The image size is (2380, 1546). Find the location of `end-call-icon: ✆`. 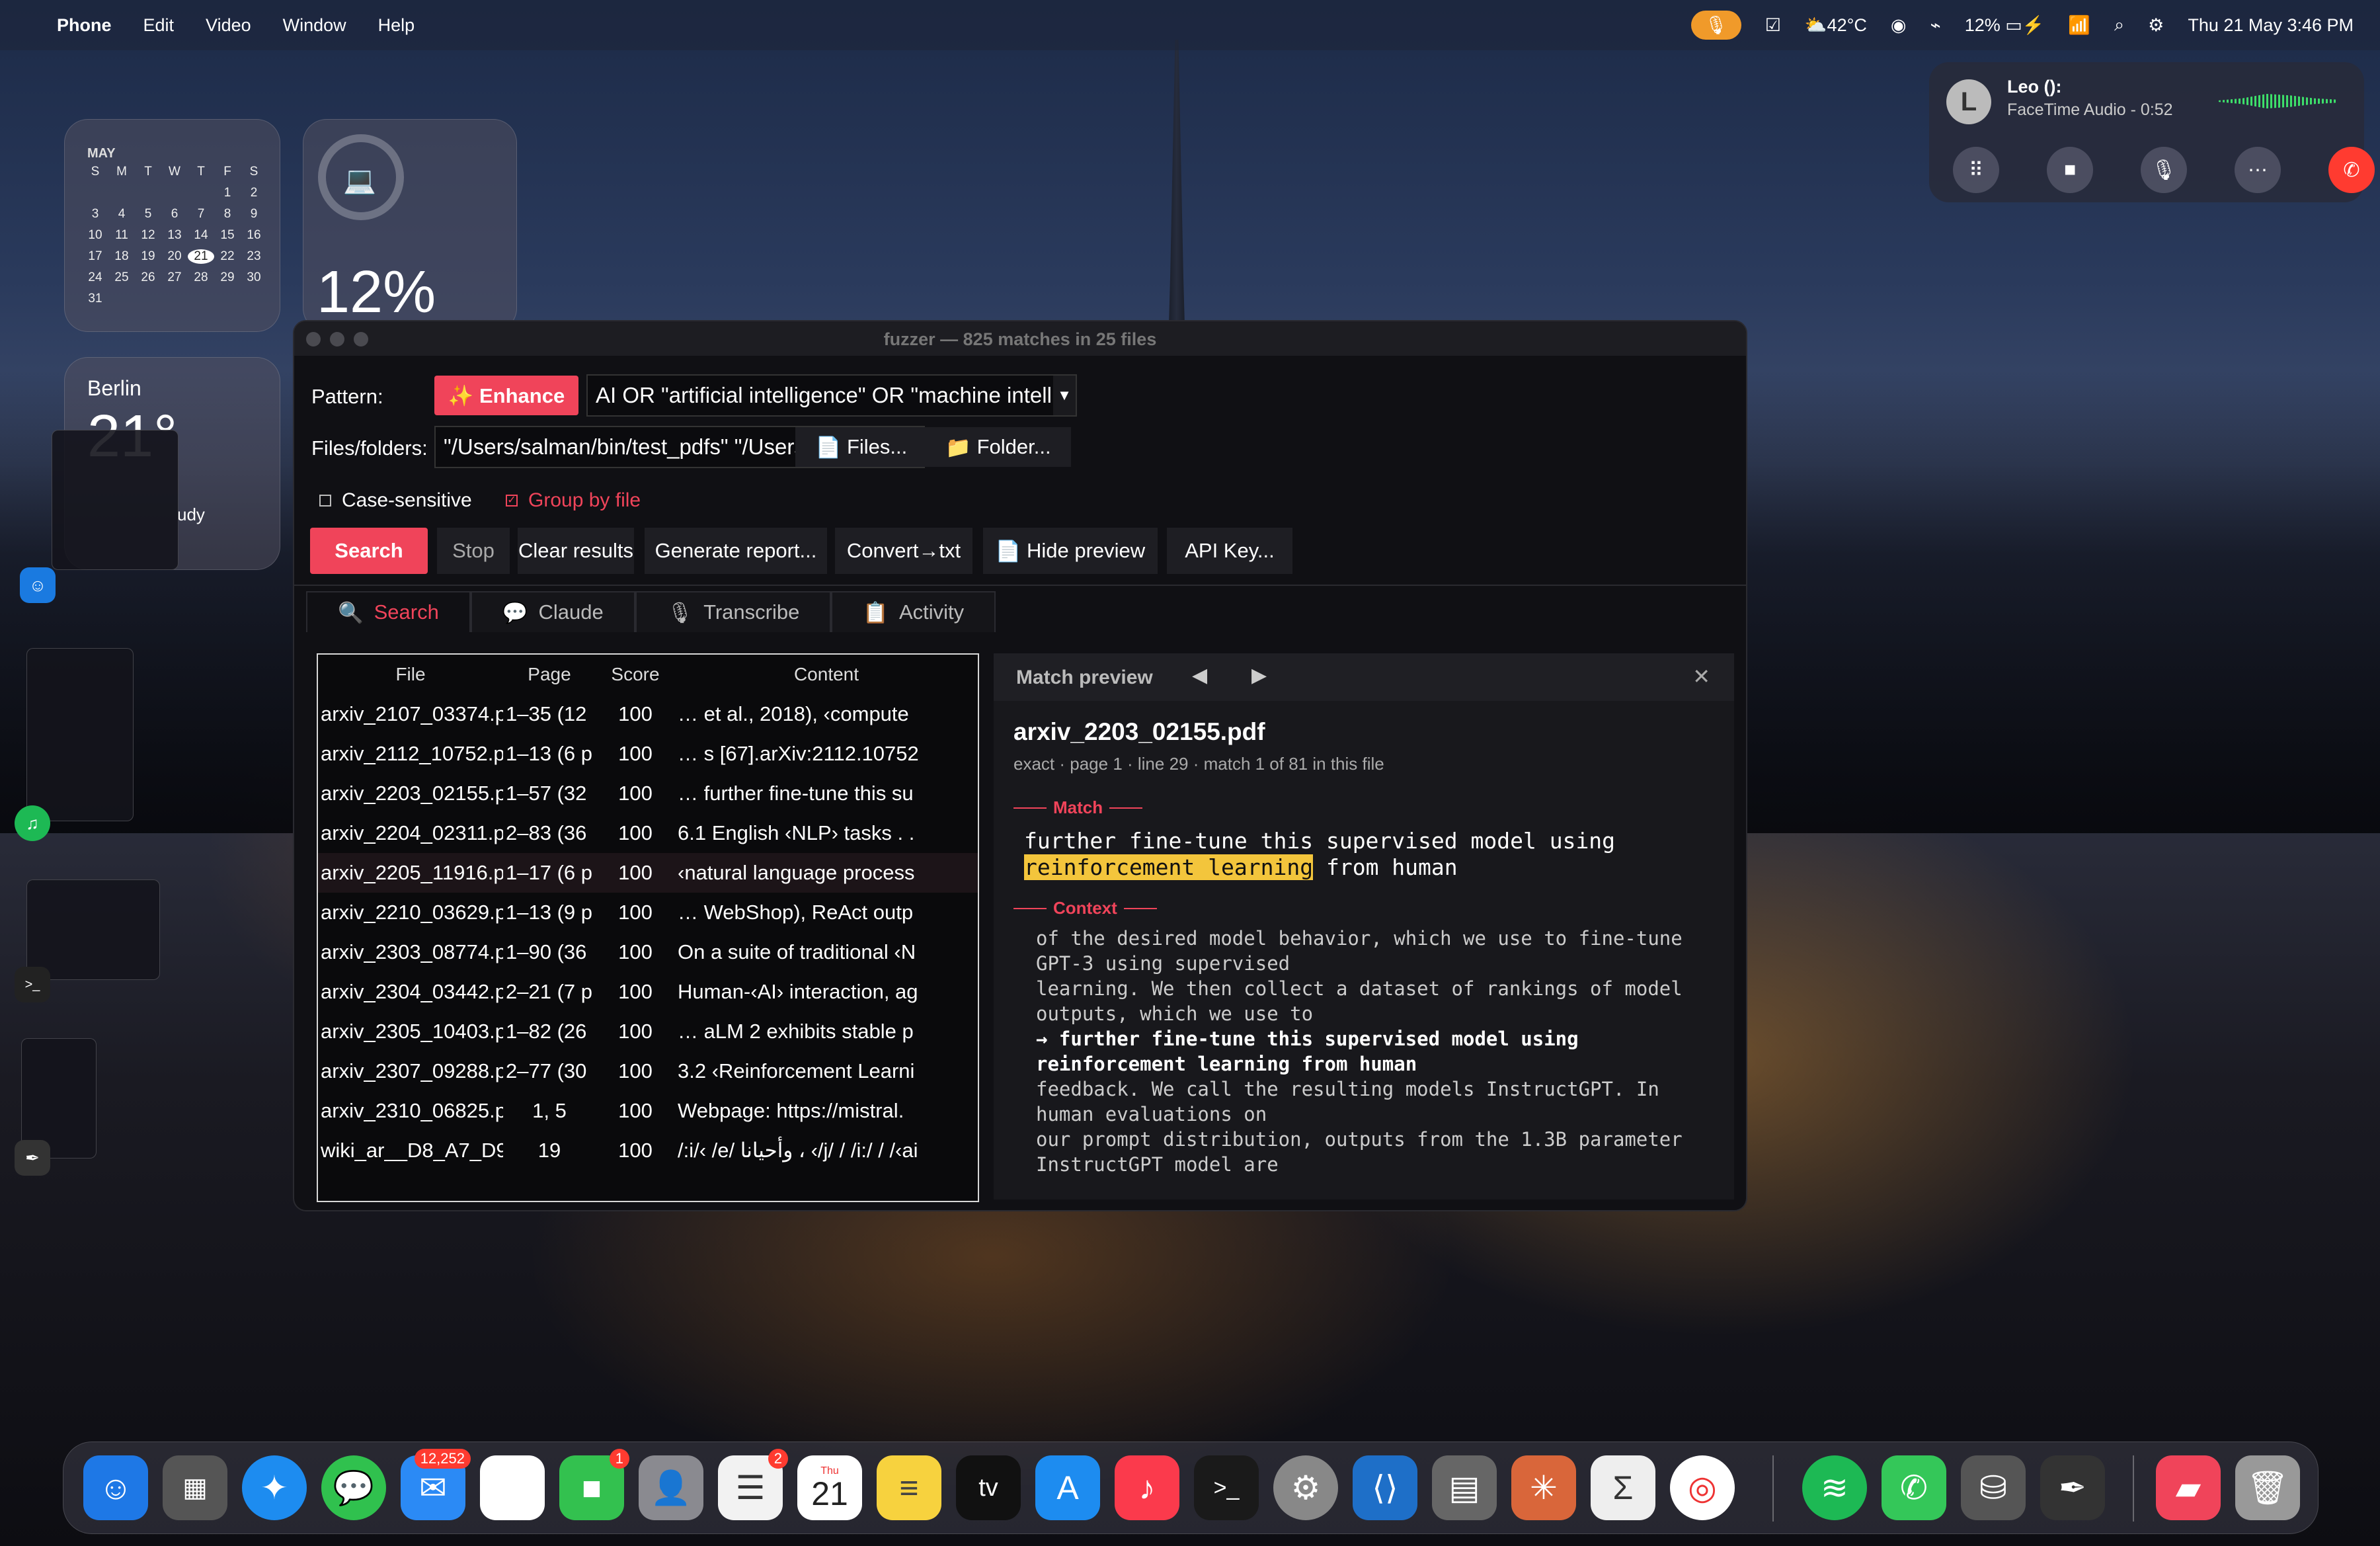

end-call-icon: ✆ is located at coordinates (2351, 170).